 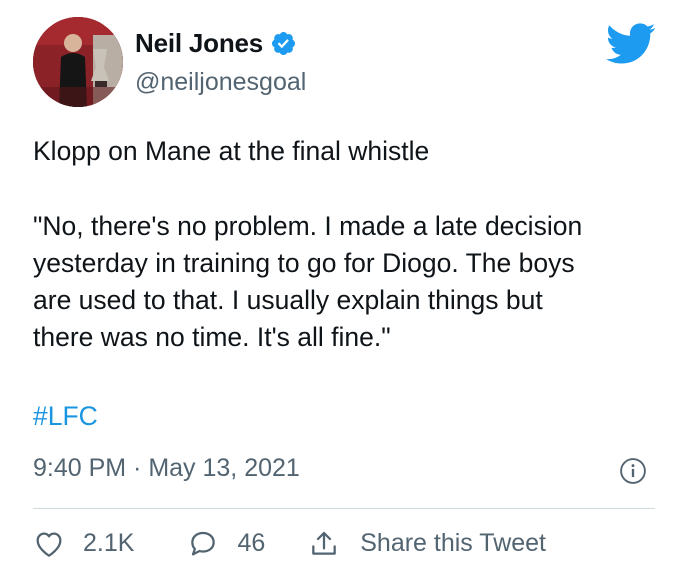 I want to click on share-button: Share this Tweet, so click(x=427, y=543).